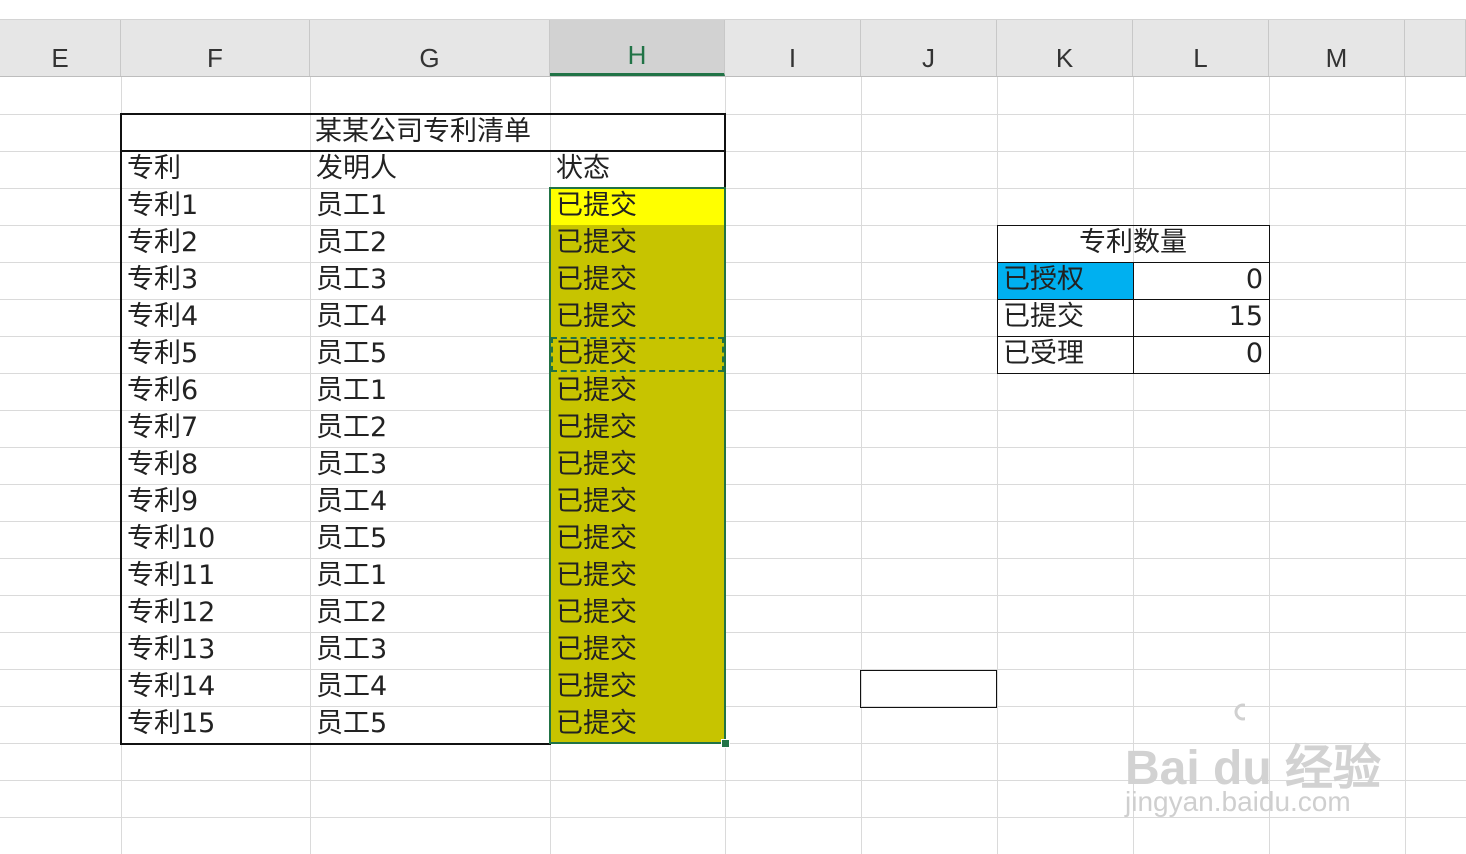 Image resolution: width=1466 pixels, height=854 pixels. I want to click on table-border, so click(335, 744).